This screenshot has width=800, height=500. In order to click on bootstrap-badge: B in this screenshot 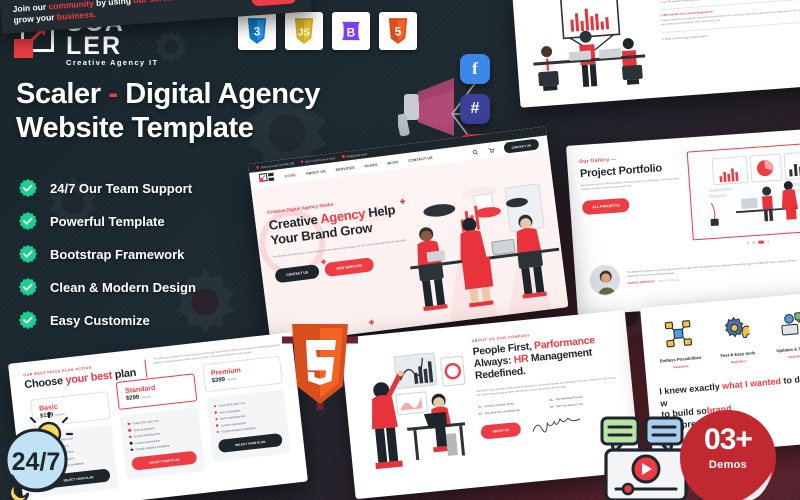, I will do `click(351, 31)`.